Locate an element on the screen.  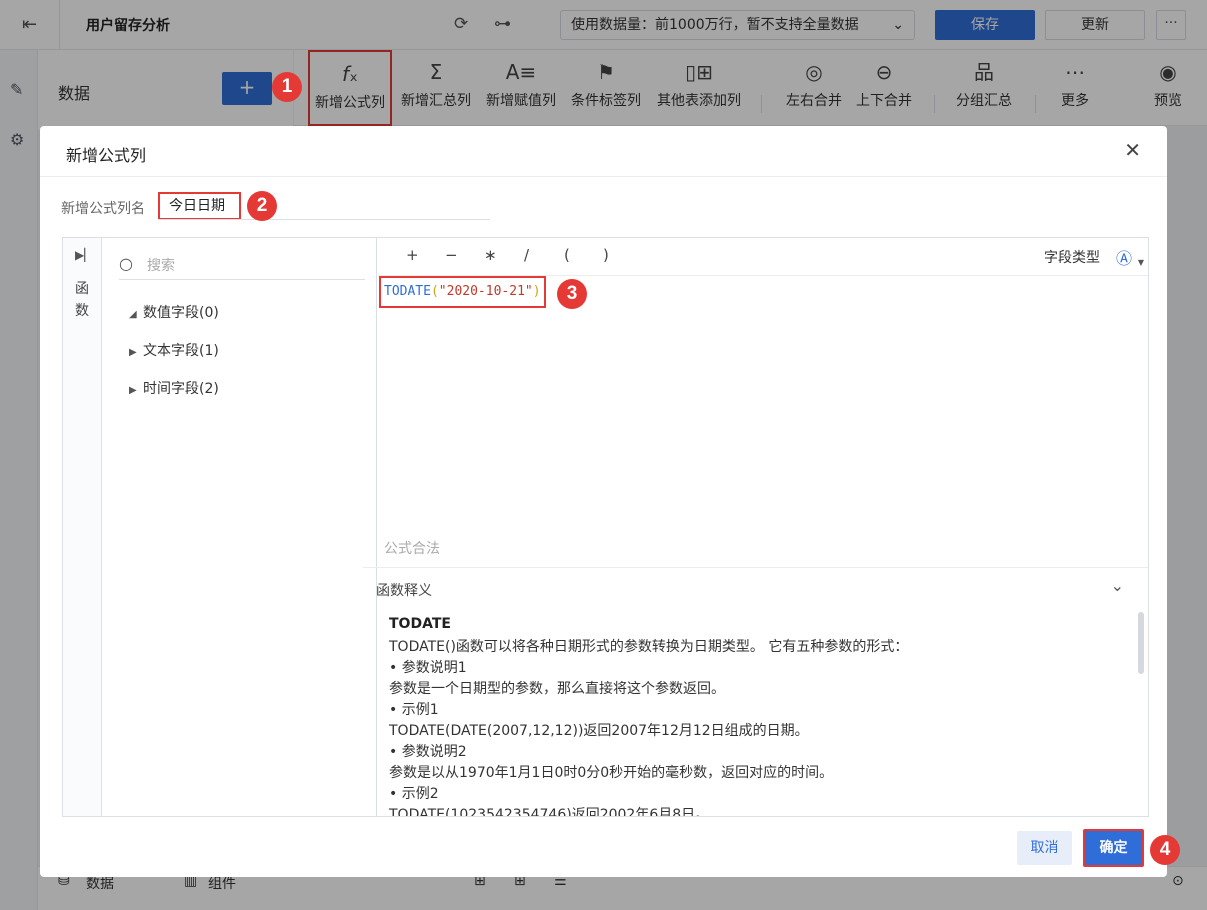
column-name-underline is located at coordinates (324, 219).